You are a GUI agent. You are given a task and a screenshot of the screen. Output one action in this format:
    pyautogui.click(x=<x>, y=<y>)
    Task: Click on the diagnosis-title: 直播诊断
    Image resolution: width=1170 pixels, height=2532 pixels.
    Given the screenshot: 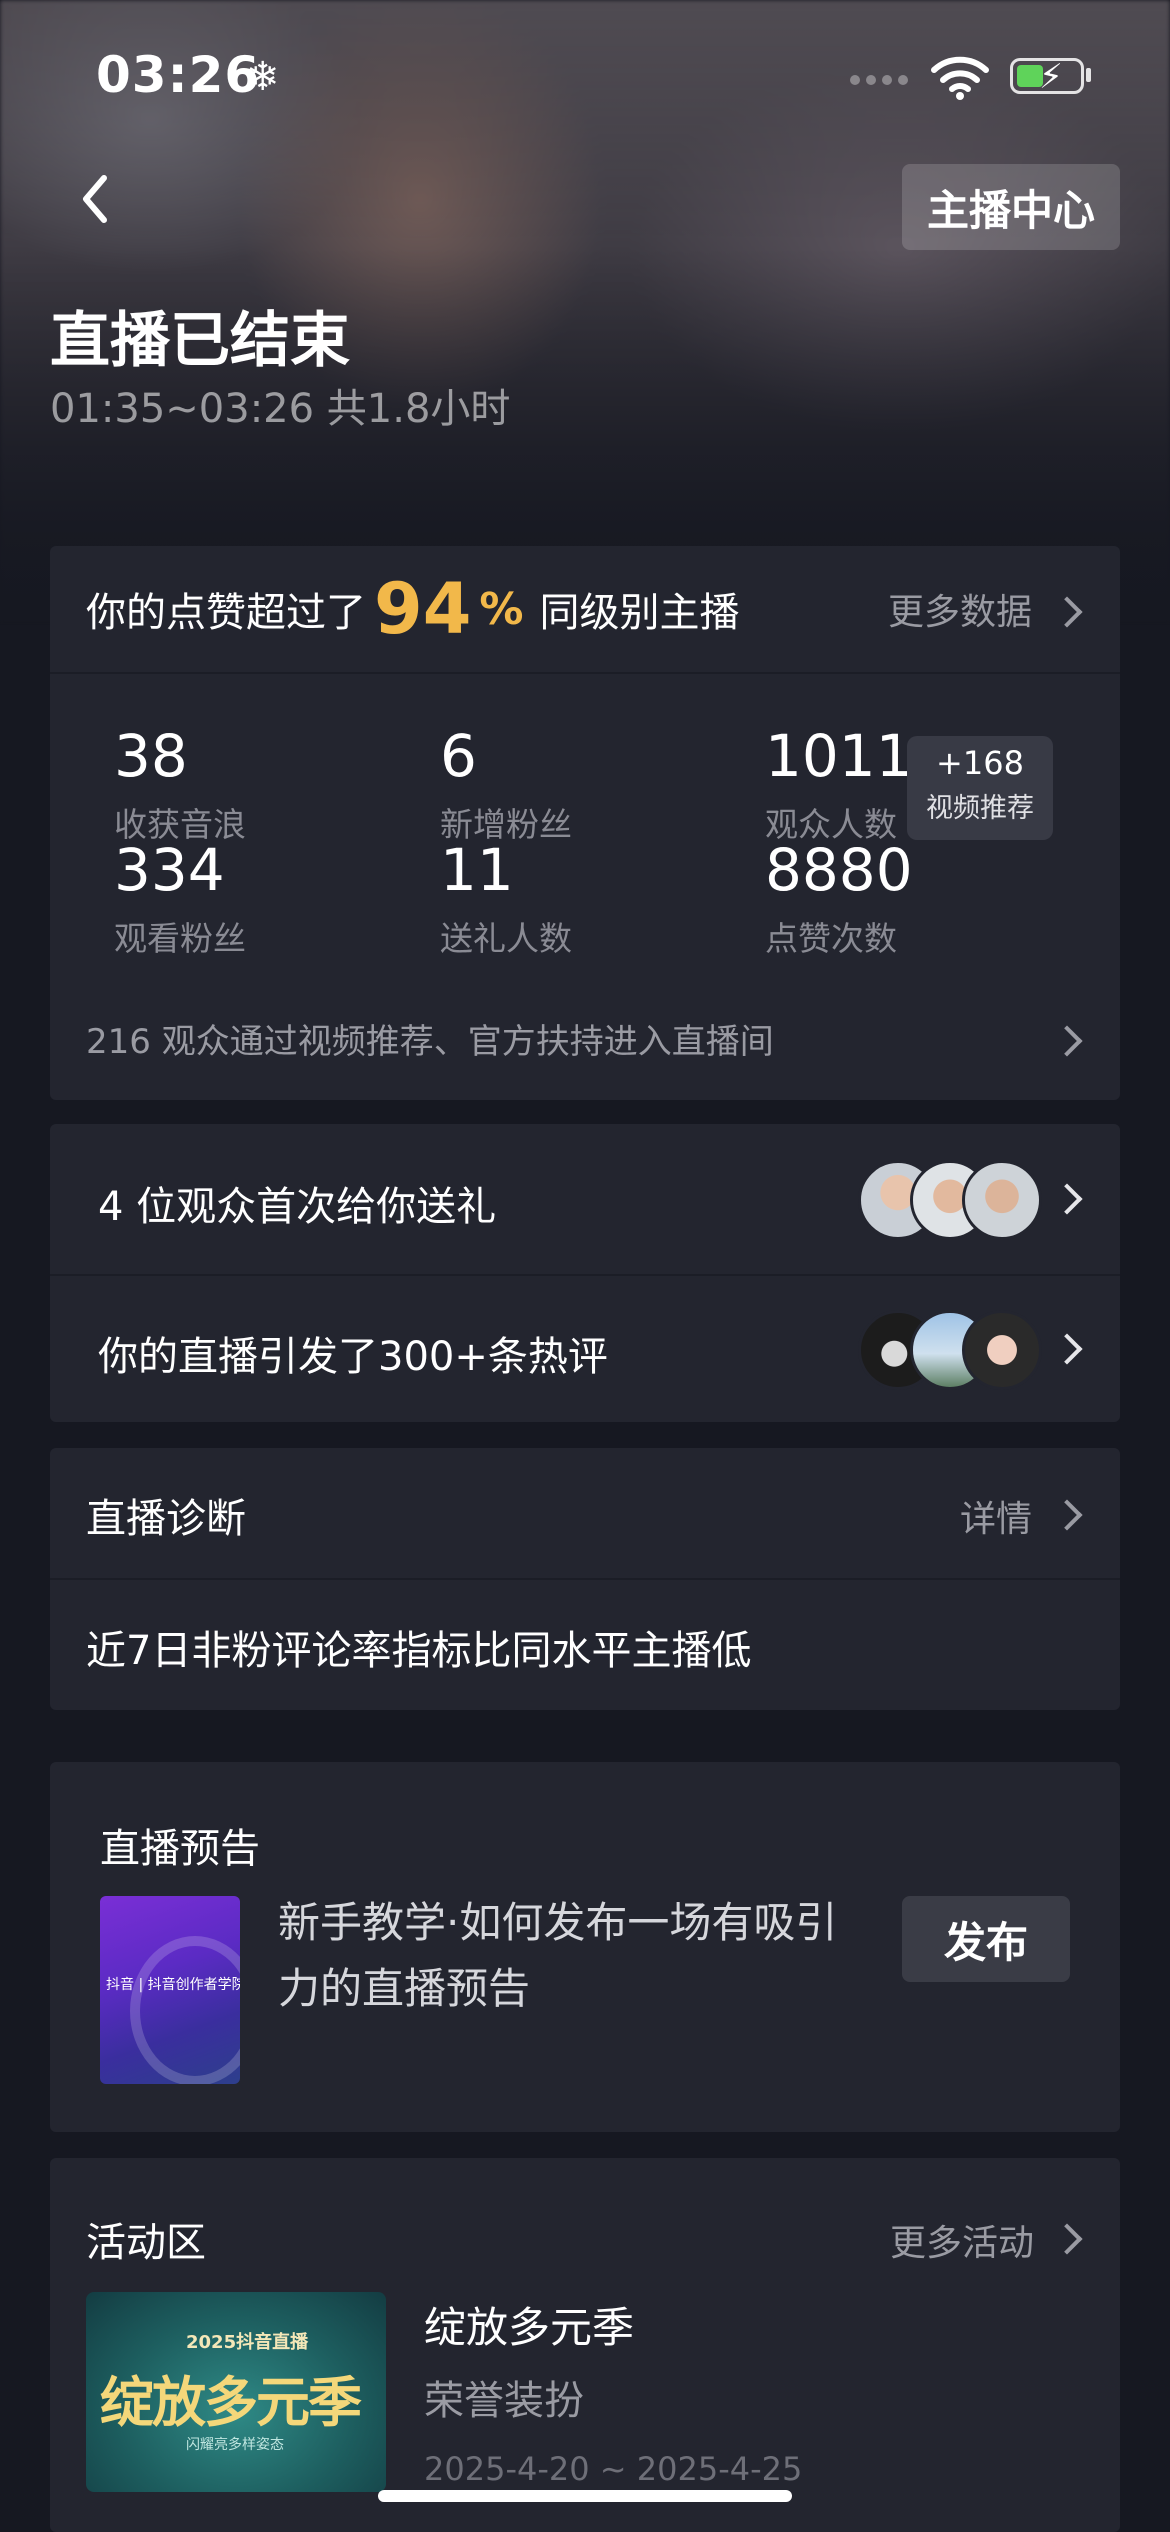 What is the action you would take?
    pyautogui.click(x=166, y=1519)
    